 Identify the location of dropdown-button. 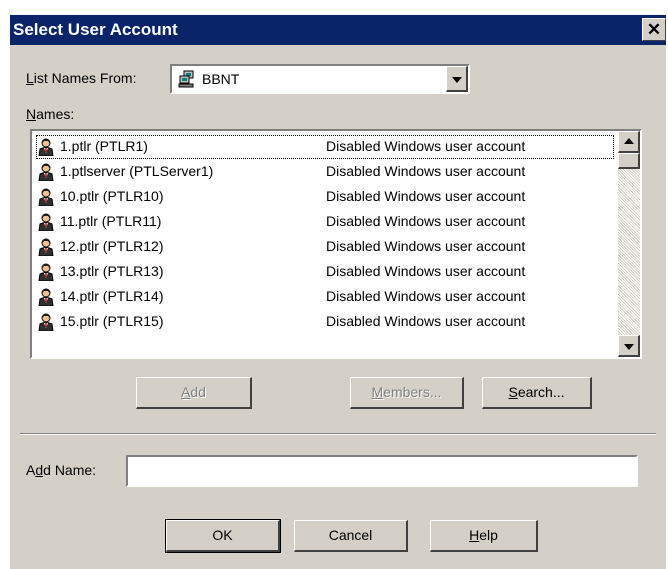
(457, 79).